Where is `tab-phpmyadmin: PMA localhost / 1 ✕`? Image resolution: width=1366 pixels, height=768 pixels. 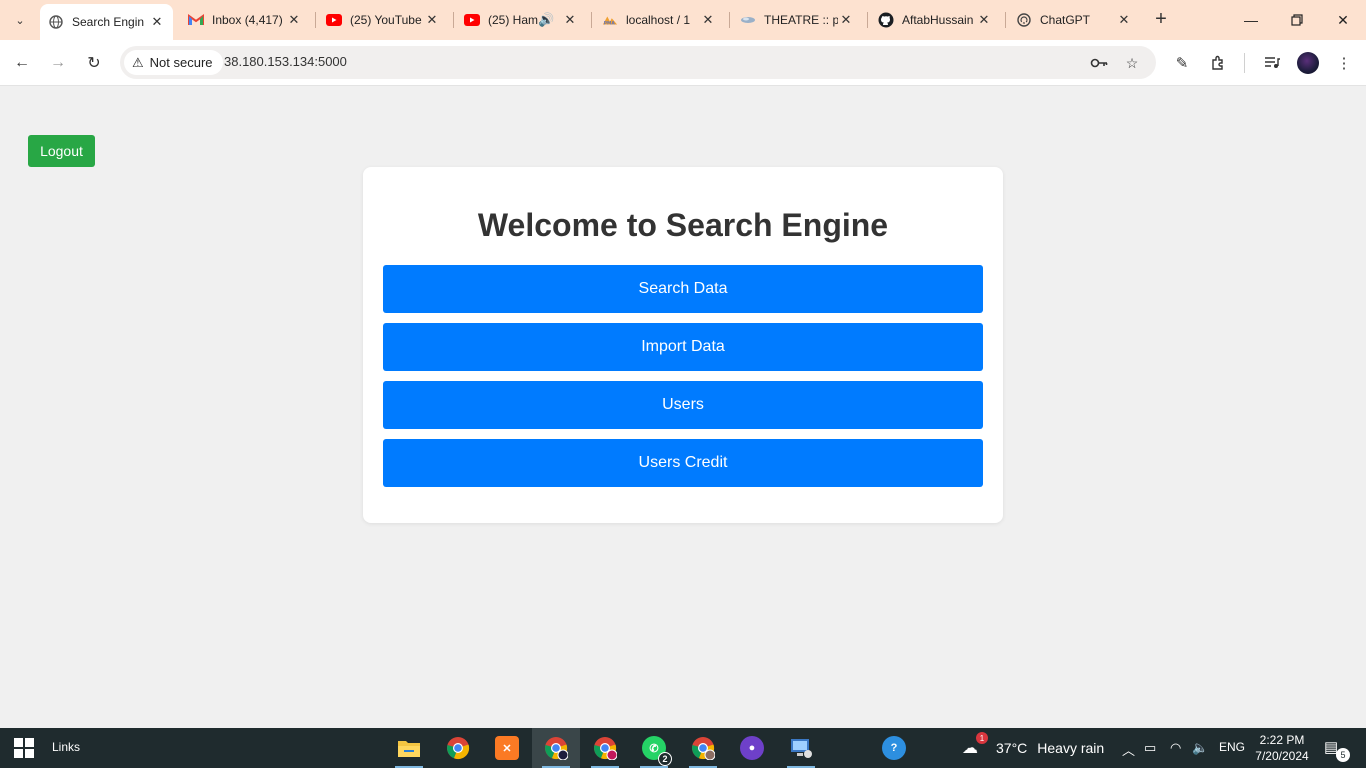 tab-phpmyadmin: PMA localhost / 1 ✕ is located at coordinates (659, 20).